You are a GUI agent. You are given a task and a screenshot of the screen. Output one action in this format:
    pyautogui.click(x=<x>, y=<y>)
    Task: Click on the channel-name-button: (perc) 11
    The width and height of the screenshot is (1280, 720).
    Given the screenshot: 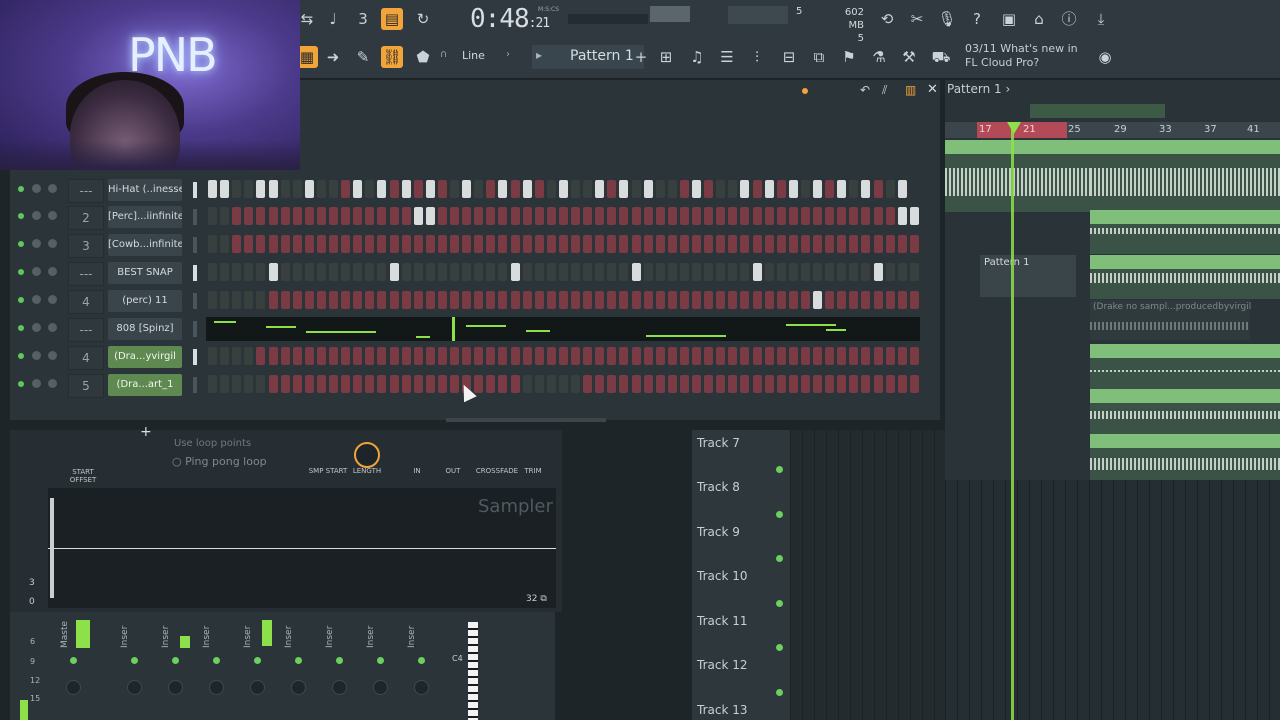 What is the action you would take?
    pyautogui.click(x=145, y=301)
    